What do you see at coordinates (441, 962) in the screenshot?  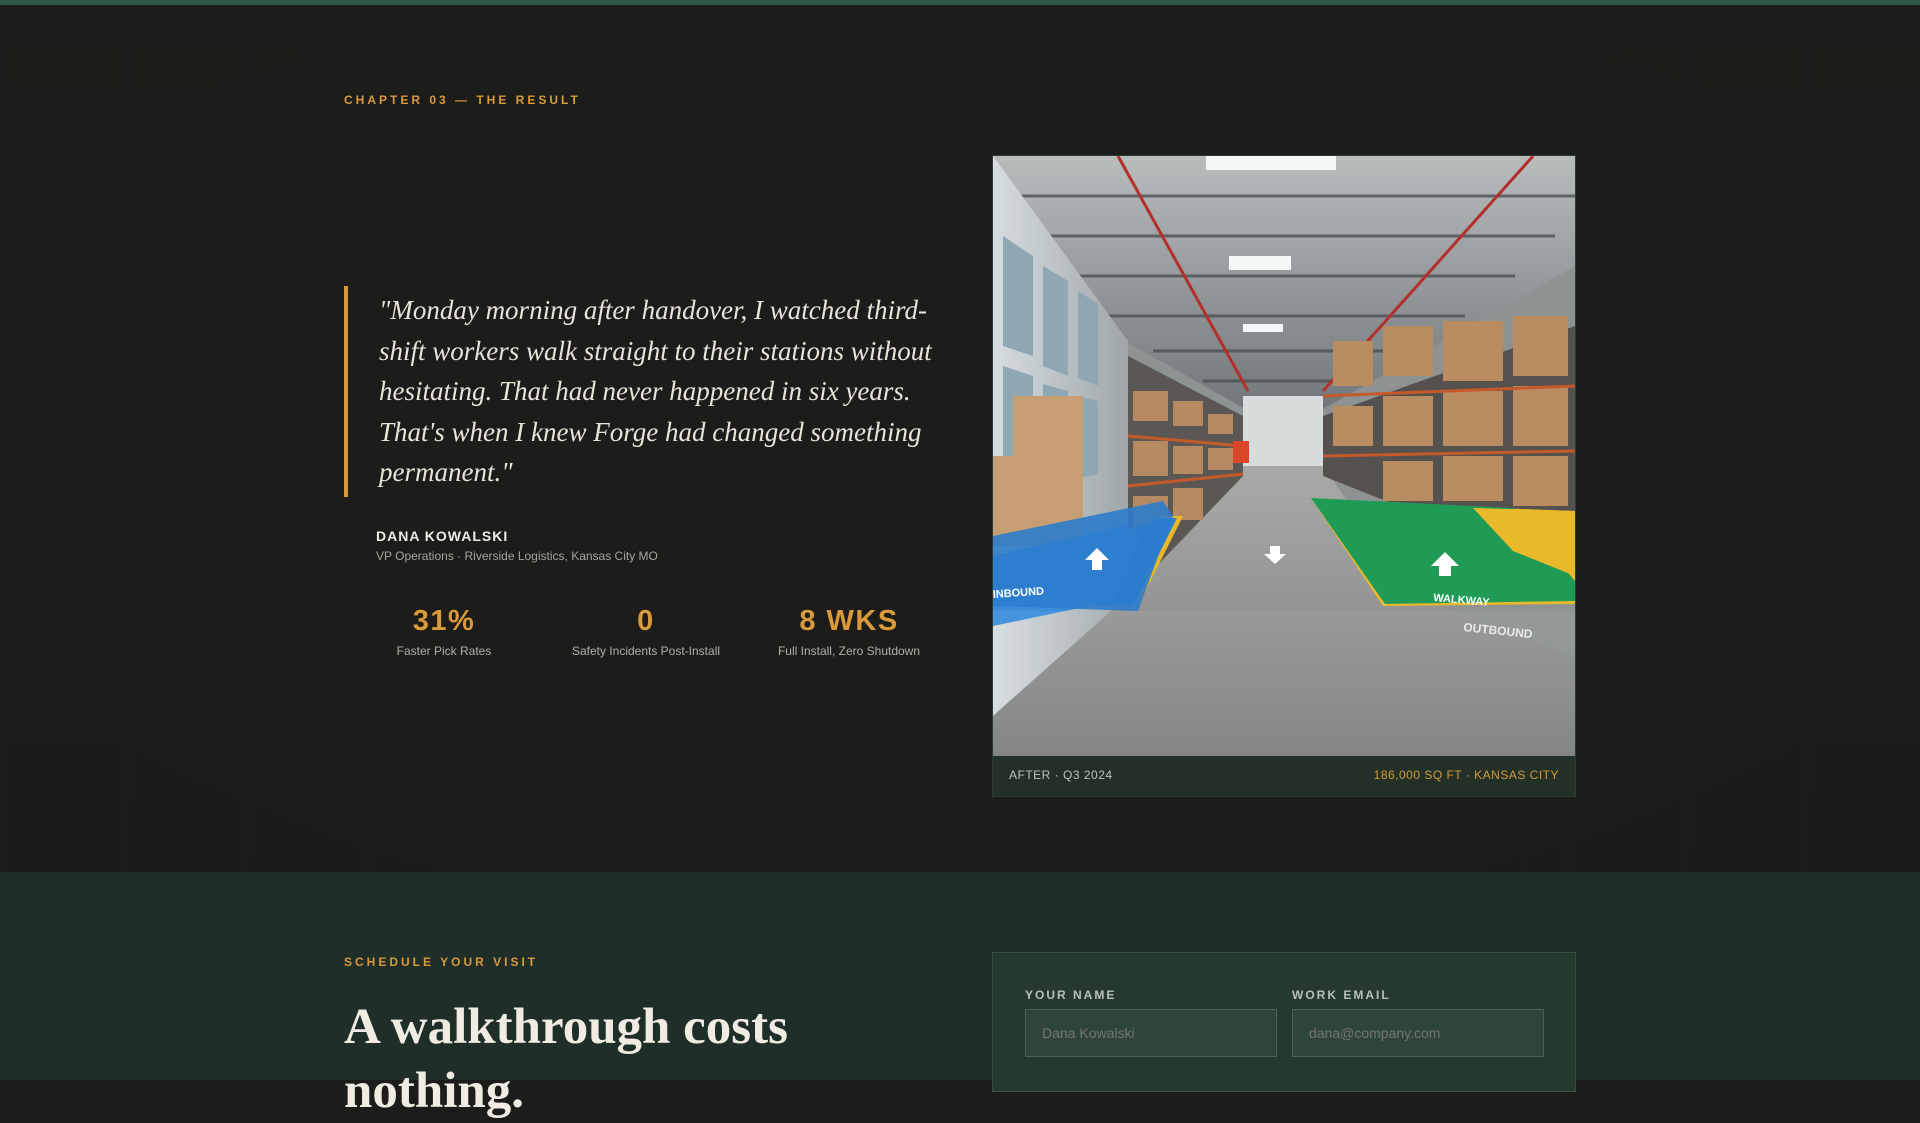 I see `schedule-eyebrow: SCHEDULE YOUR VISIT` at bounding box center [441, 962].